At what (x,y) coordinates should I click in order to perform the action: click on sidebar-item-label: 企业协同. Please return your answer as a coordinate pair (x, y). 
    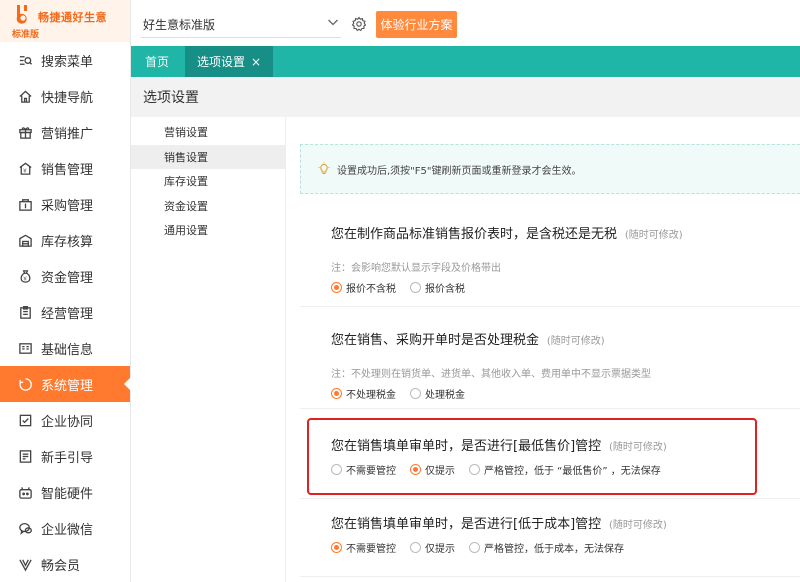
    Looking at the image, I should click on (67, 422).